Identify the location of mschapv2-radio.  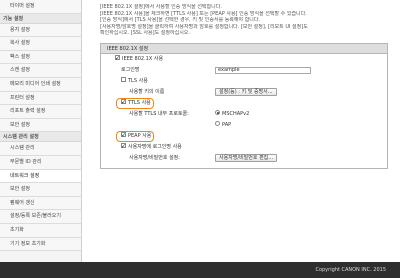
(217, 112).